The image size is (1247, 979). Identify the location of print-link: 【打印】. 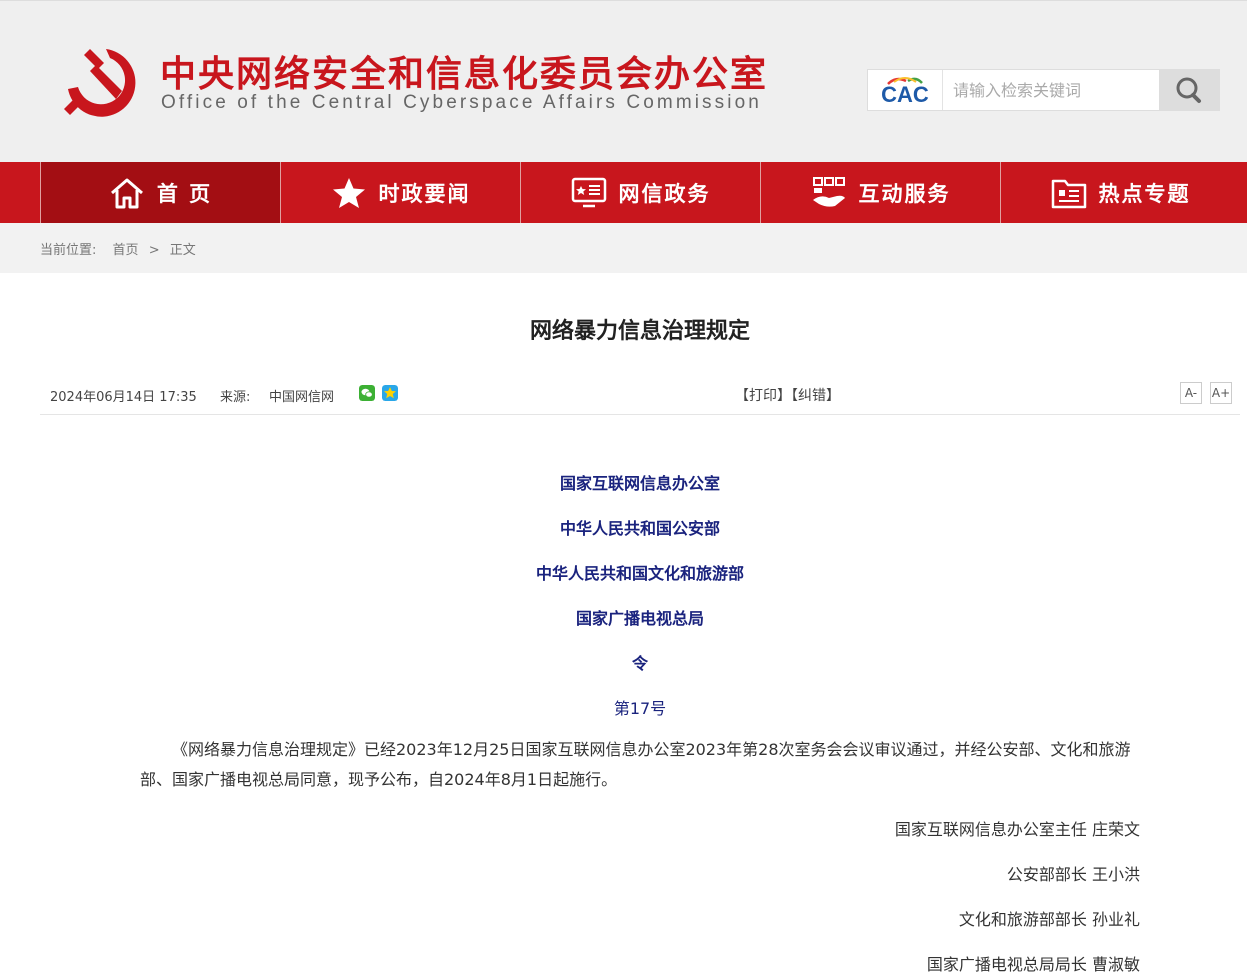
(763, 396).